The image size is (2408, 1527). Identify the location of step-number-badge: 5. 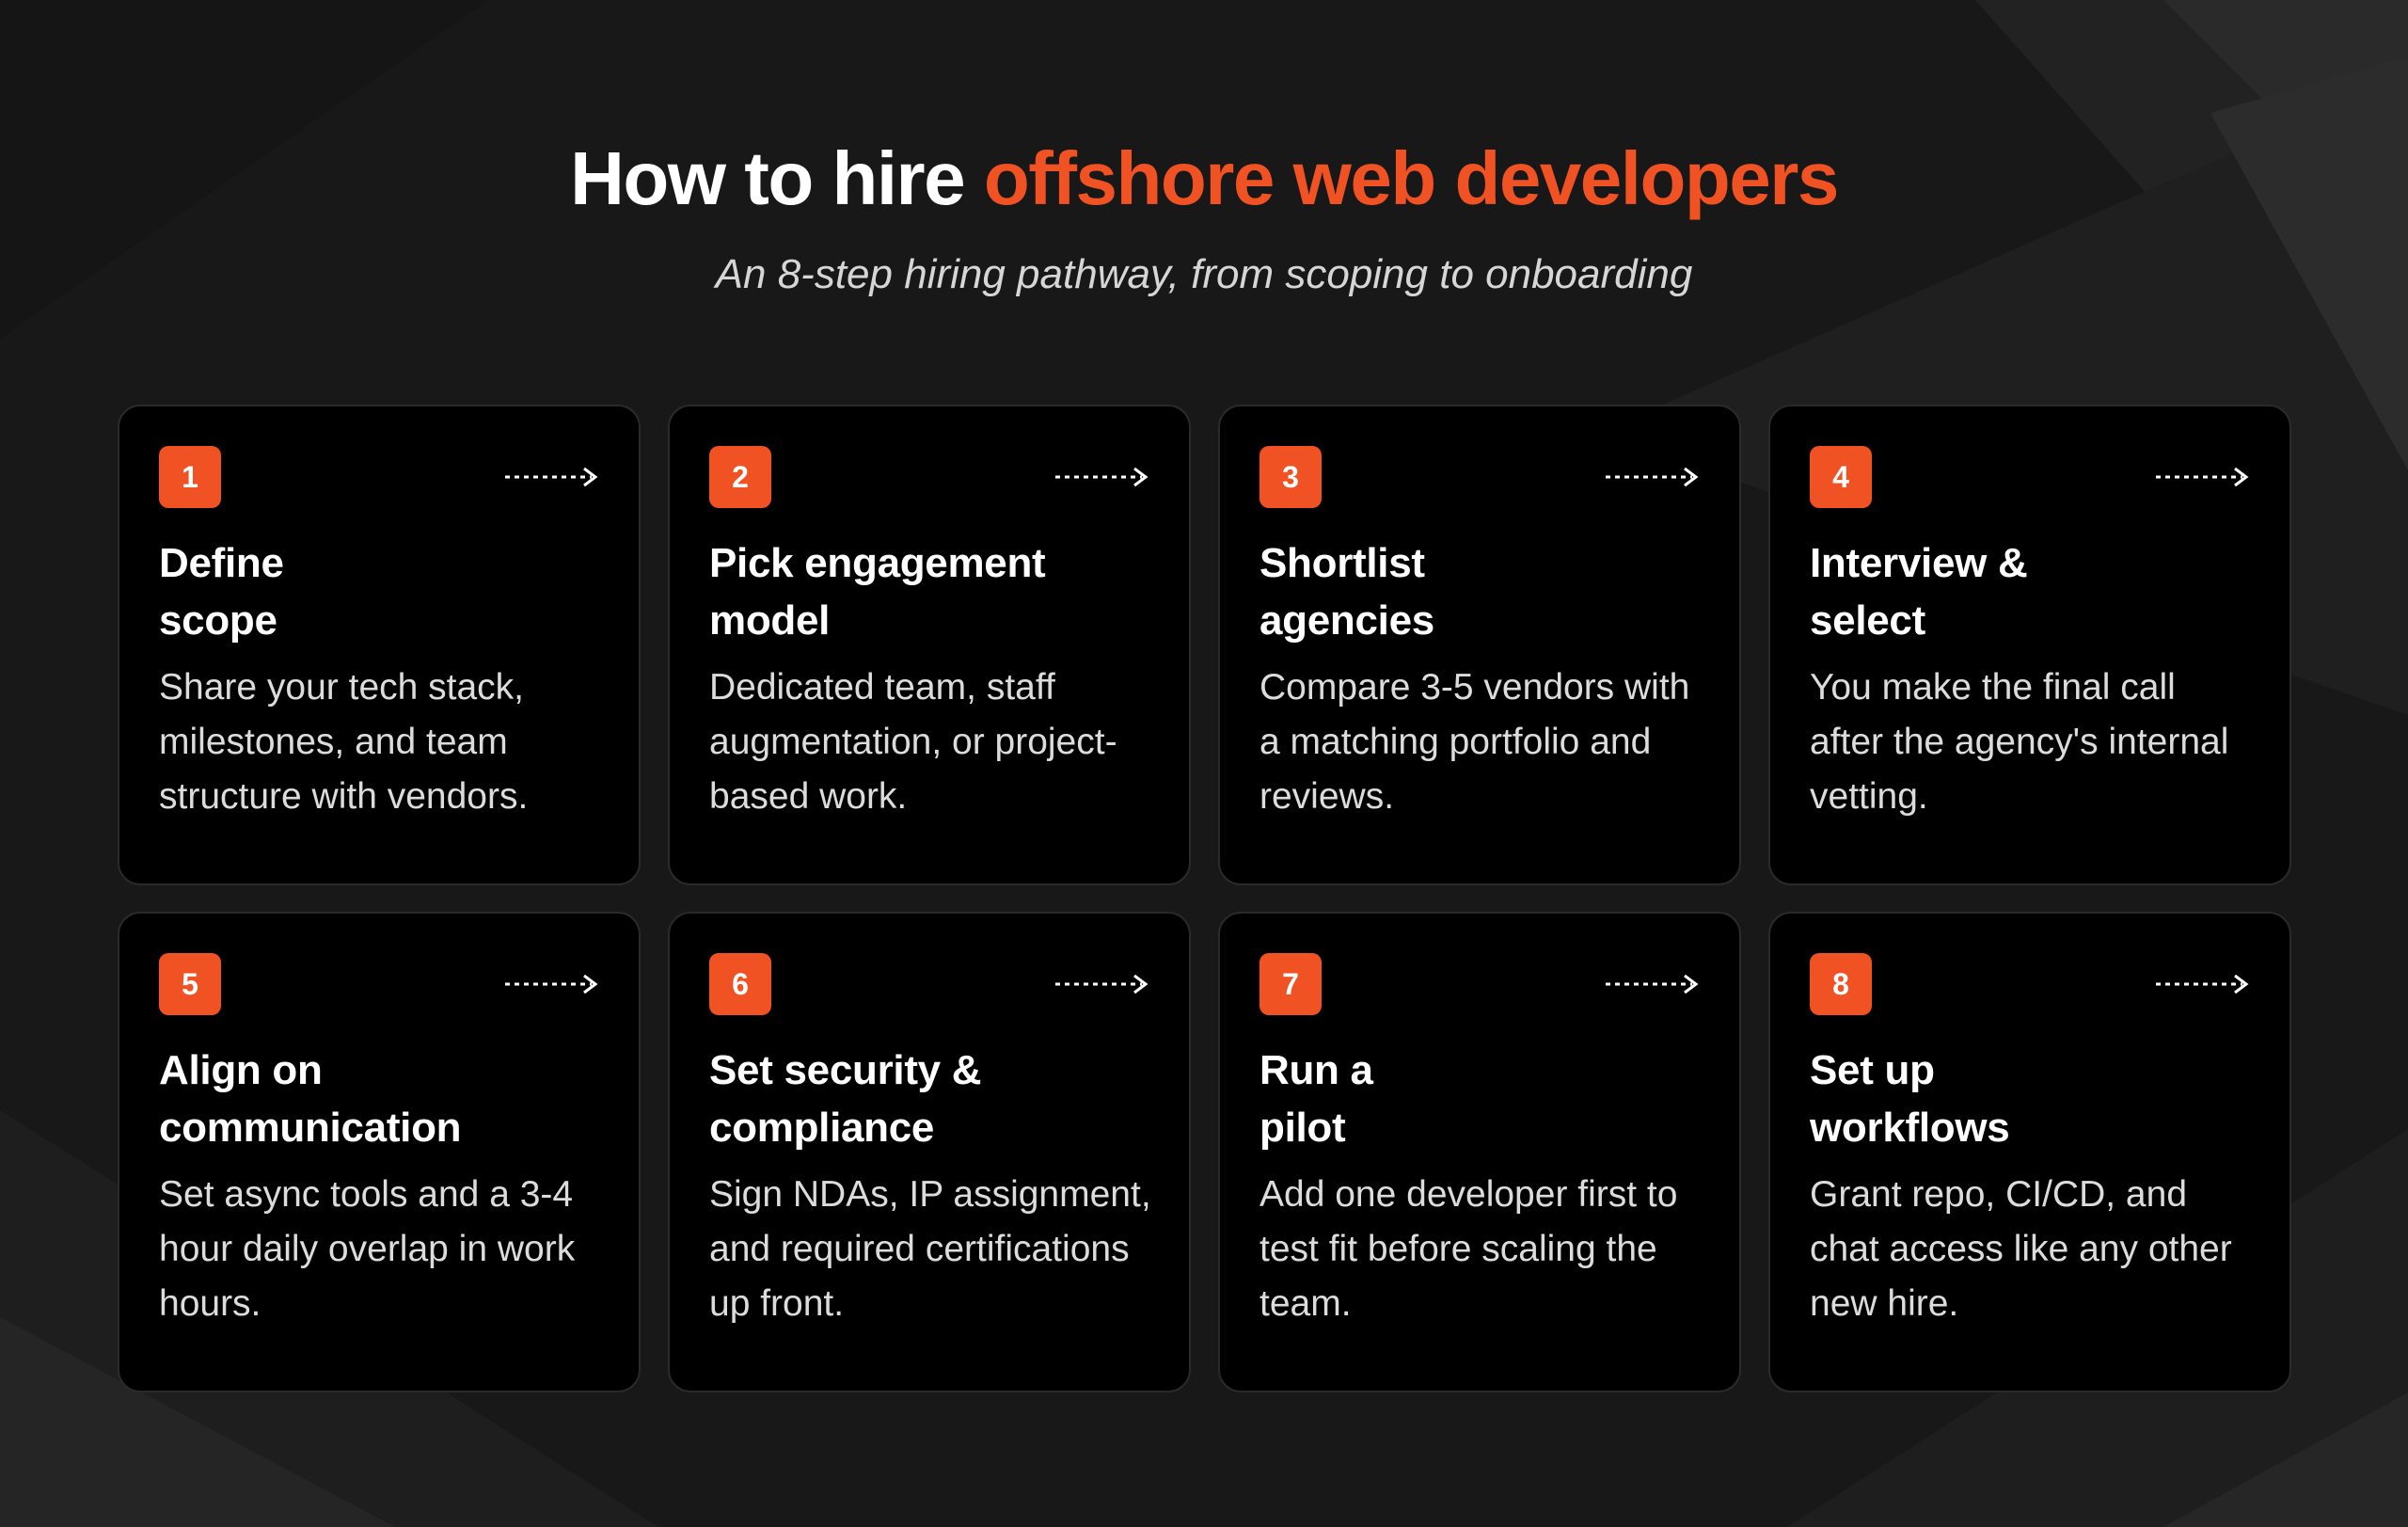
(190, 984).